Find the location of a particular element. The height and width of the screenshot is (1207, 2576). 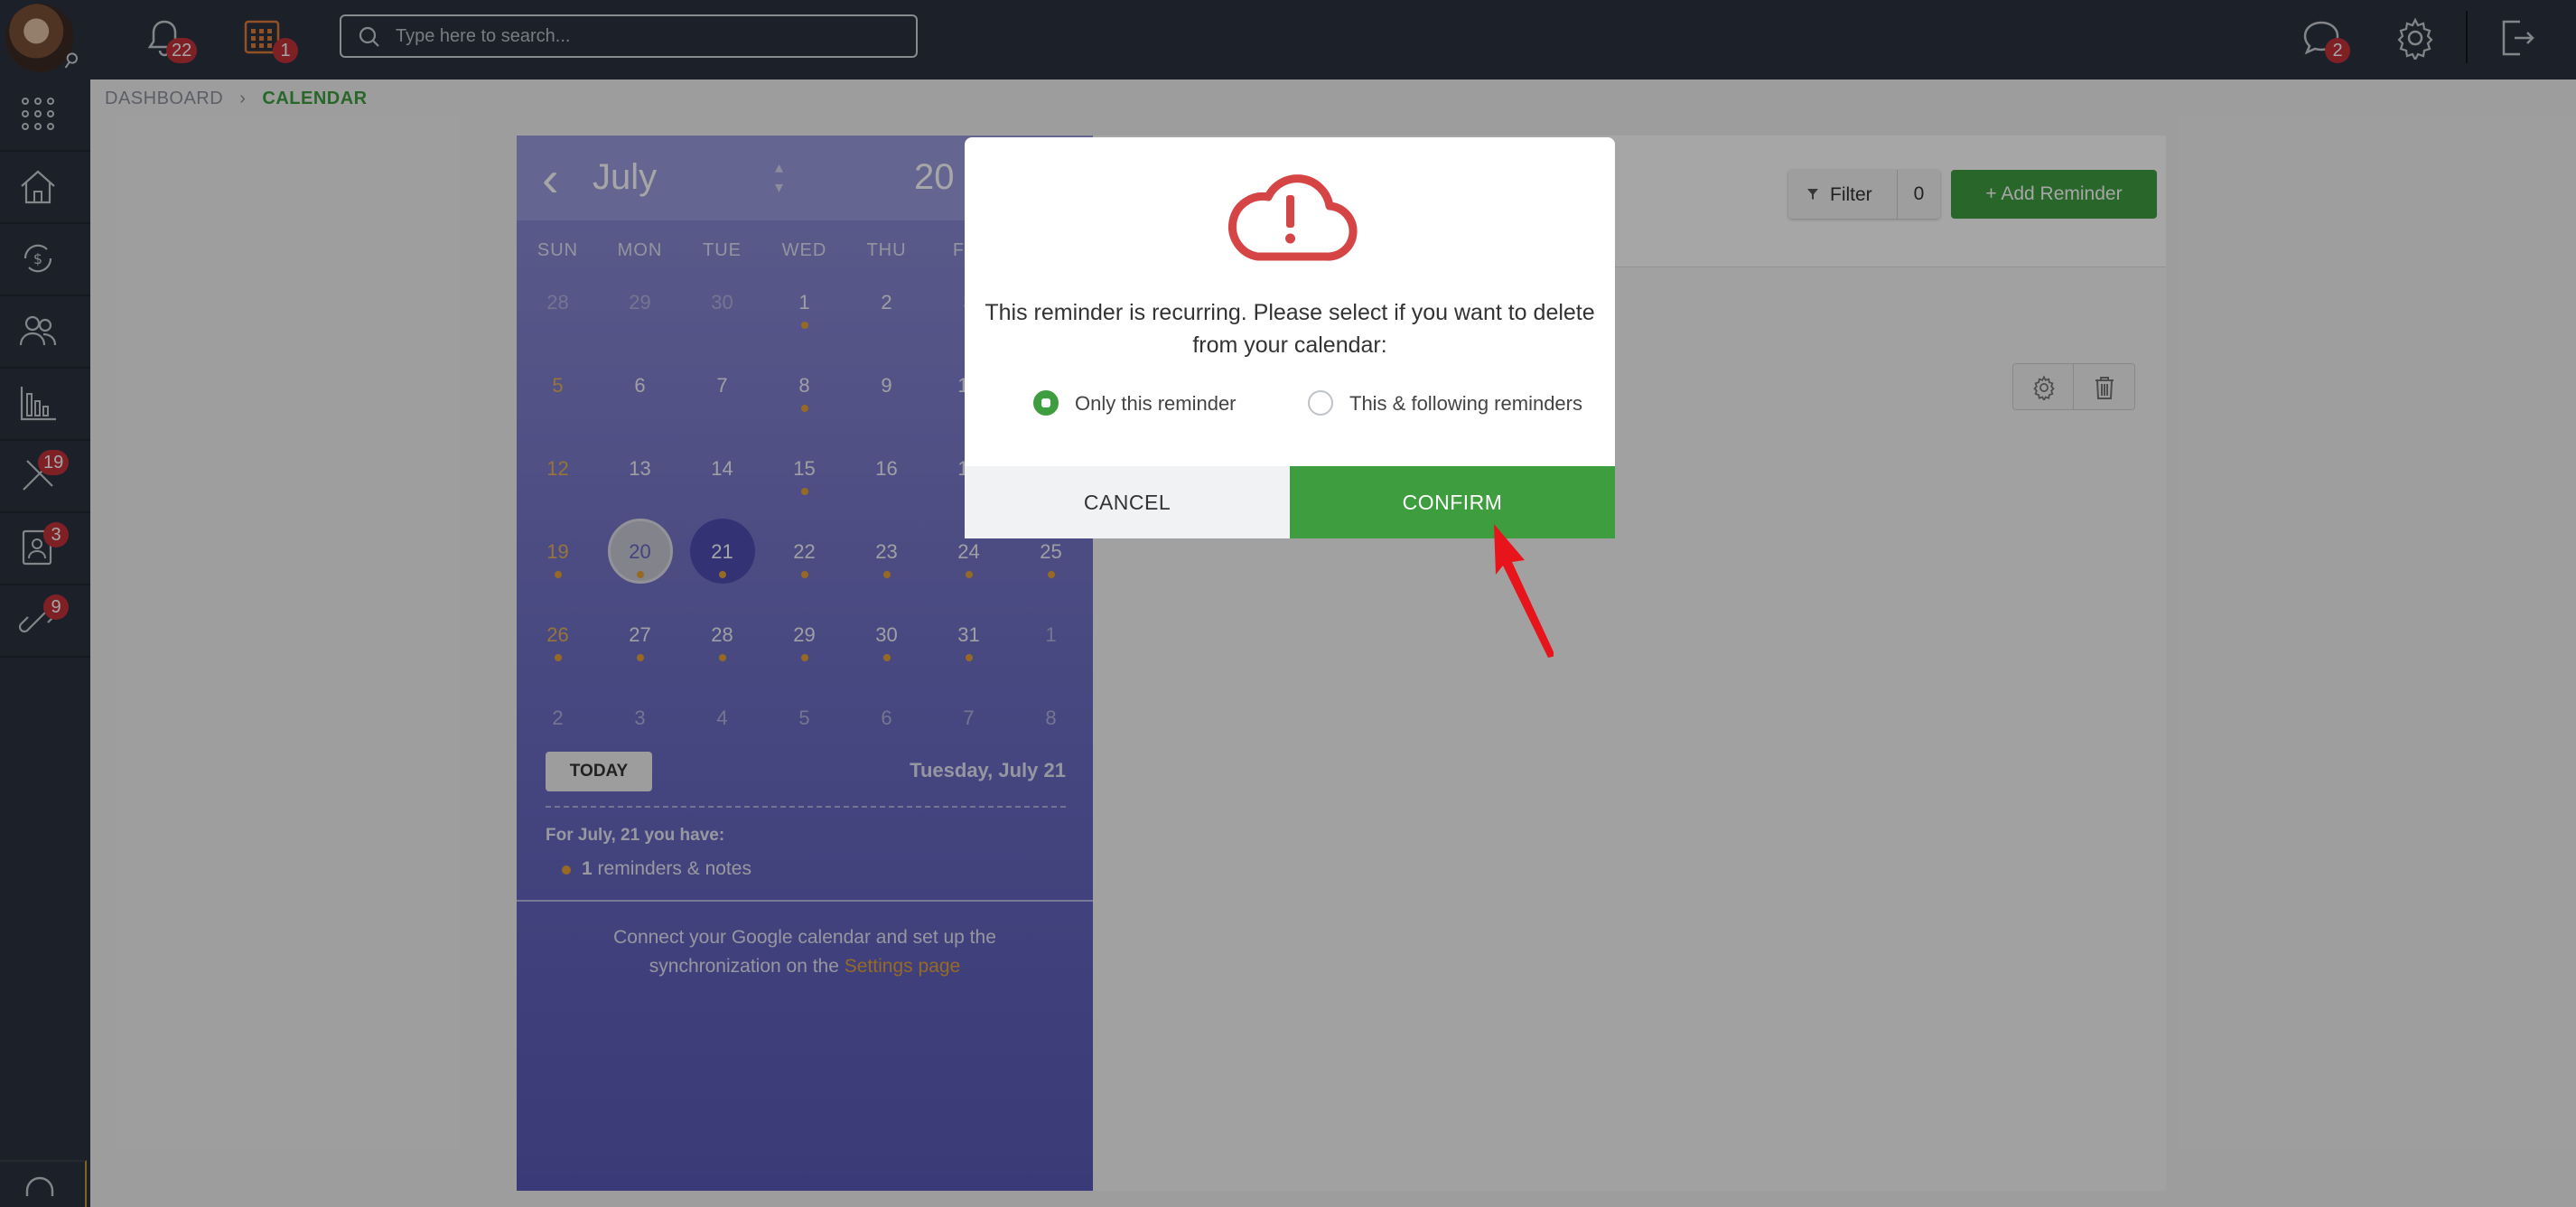

option-only-this-label: Only this reminder is located at coordinates (1156, 404).